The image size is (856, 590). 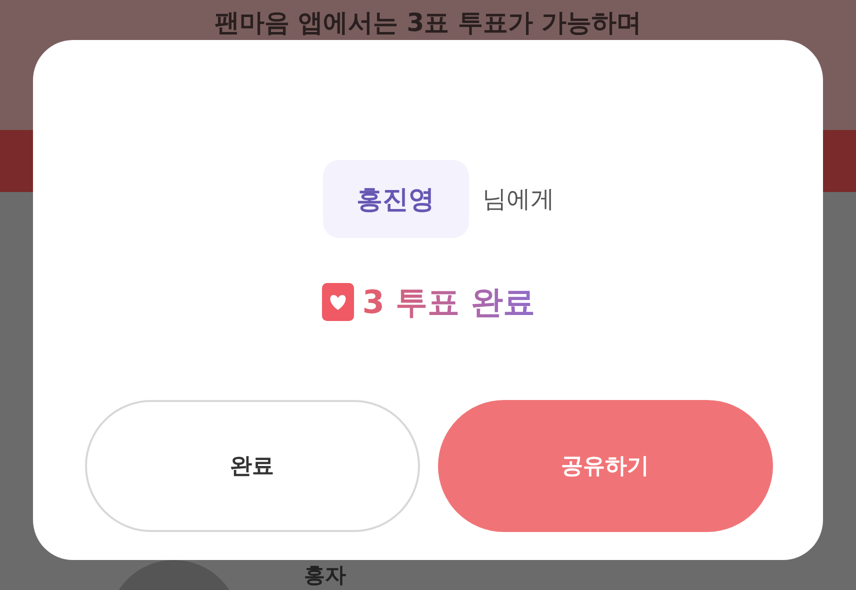 What do you see at coordinates (518, 199) in the screenshot?
I see `recipient-suffix: 님에게` at bounding box center [518, 199].